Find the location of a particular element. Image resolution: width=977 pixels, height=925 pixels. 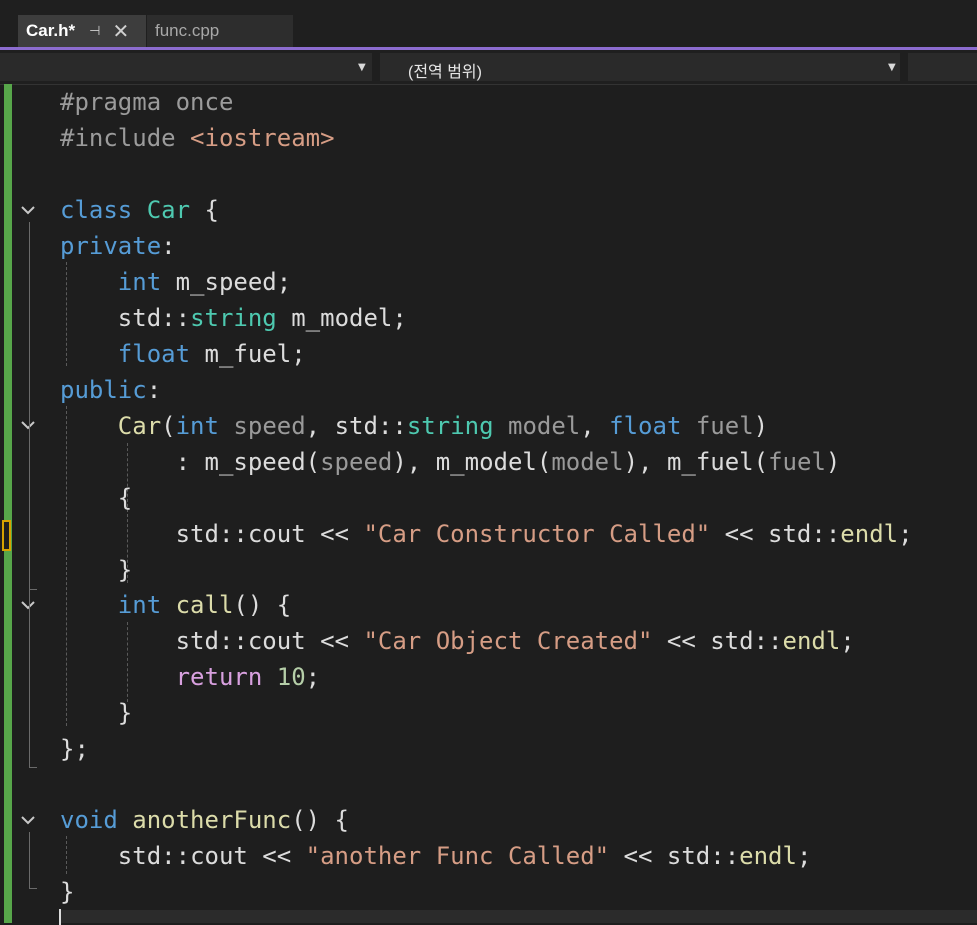

horizontal-scrollbar is located at coordinates (518, 916).